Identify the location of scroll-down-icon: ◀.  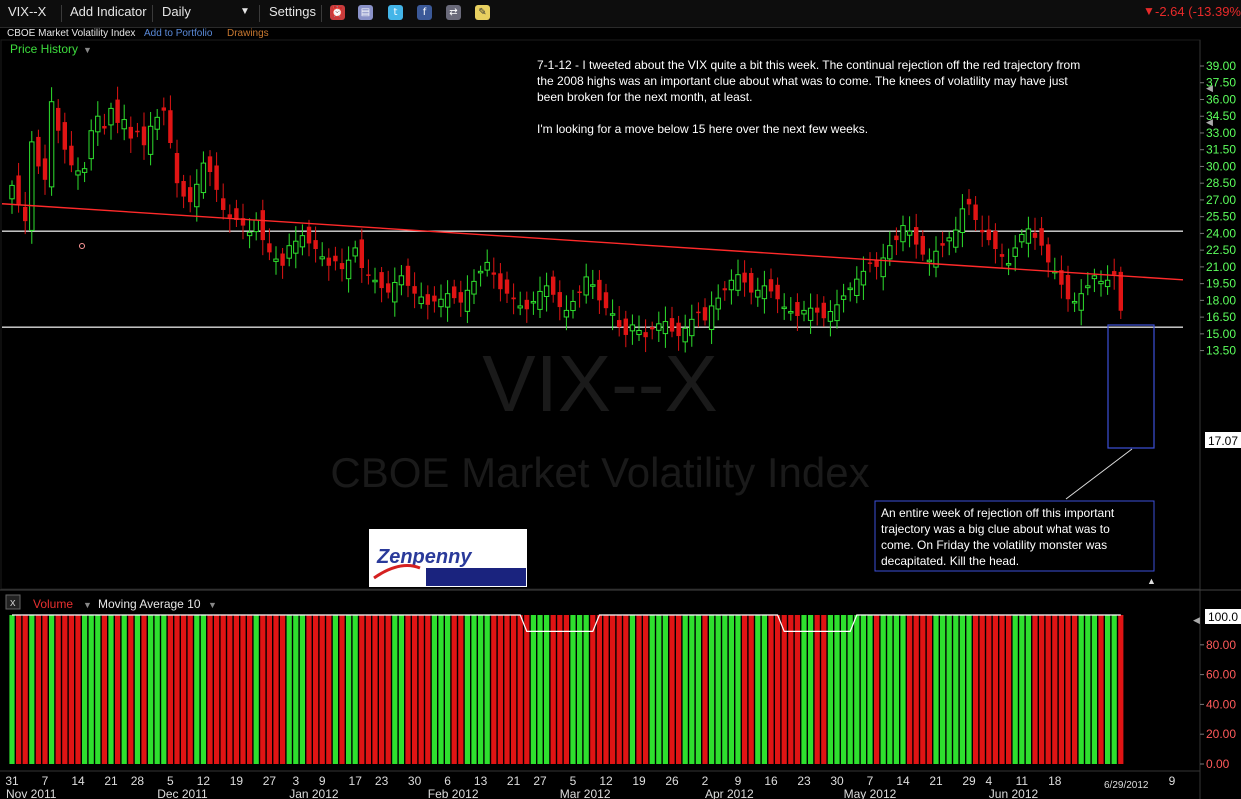
(1209, 122).